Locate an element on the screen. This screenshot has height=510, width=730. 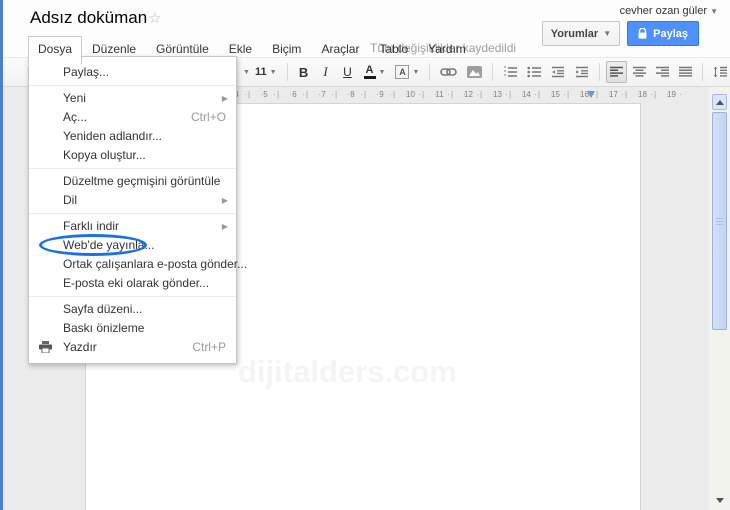
font-size-dropdown: 11 ▼ is located at coordinates (266, 72).